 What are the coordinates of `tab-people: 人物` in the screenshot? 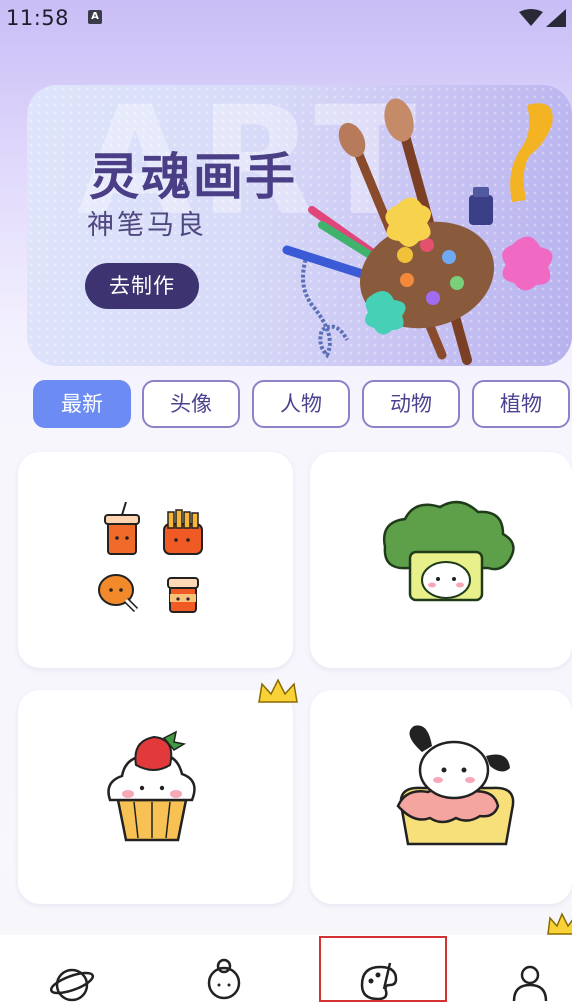 It's located at (301, 404).